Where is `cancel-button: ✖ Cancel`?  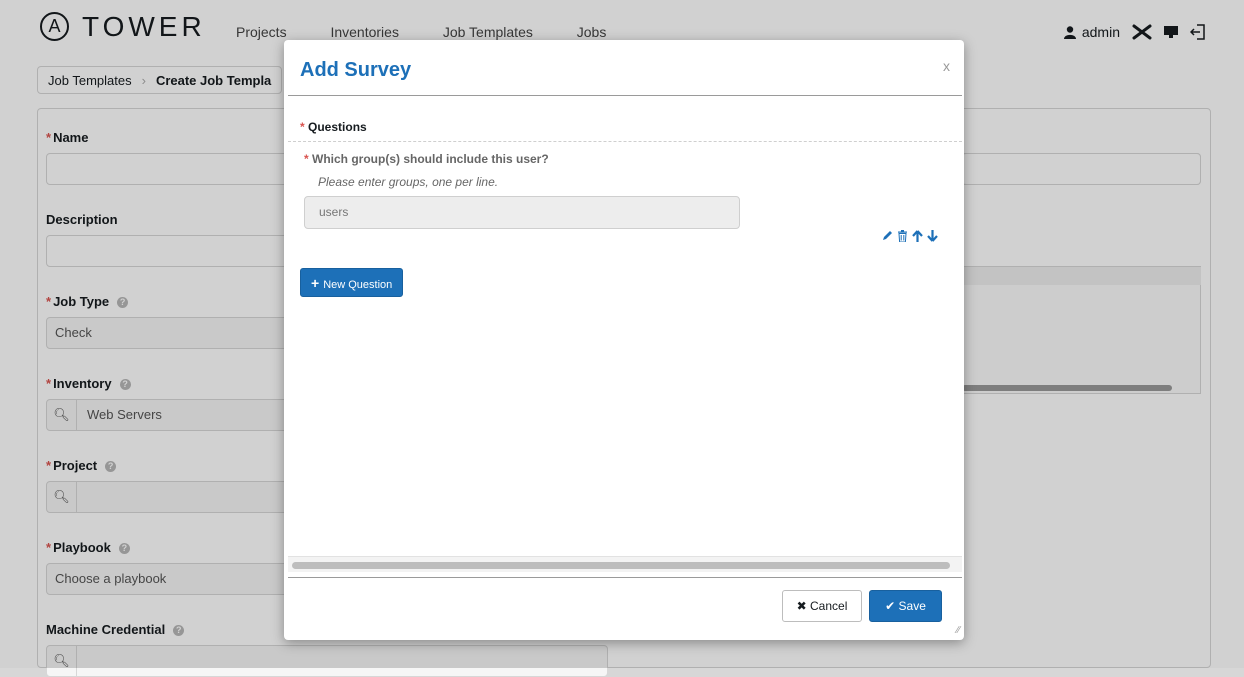
cancel-button: ✖ Cancel is located at coordinates (822, 606).